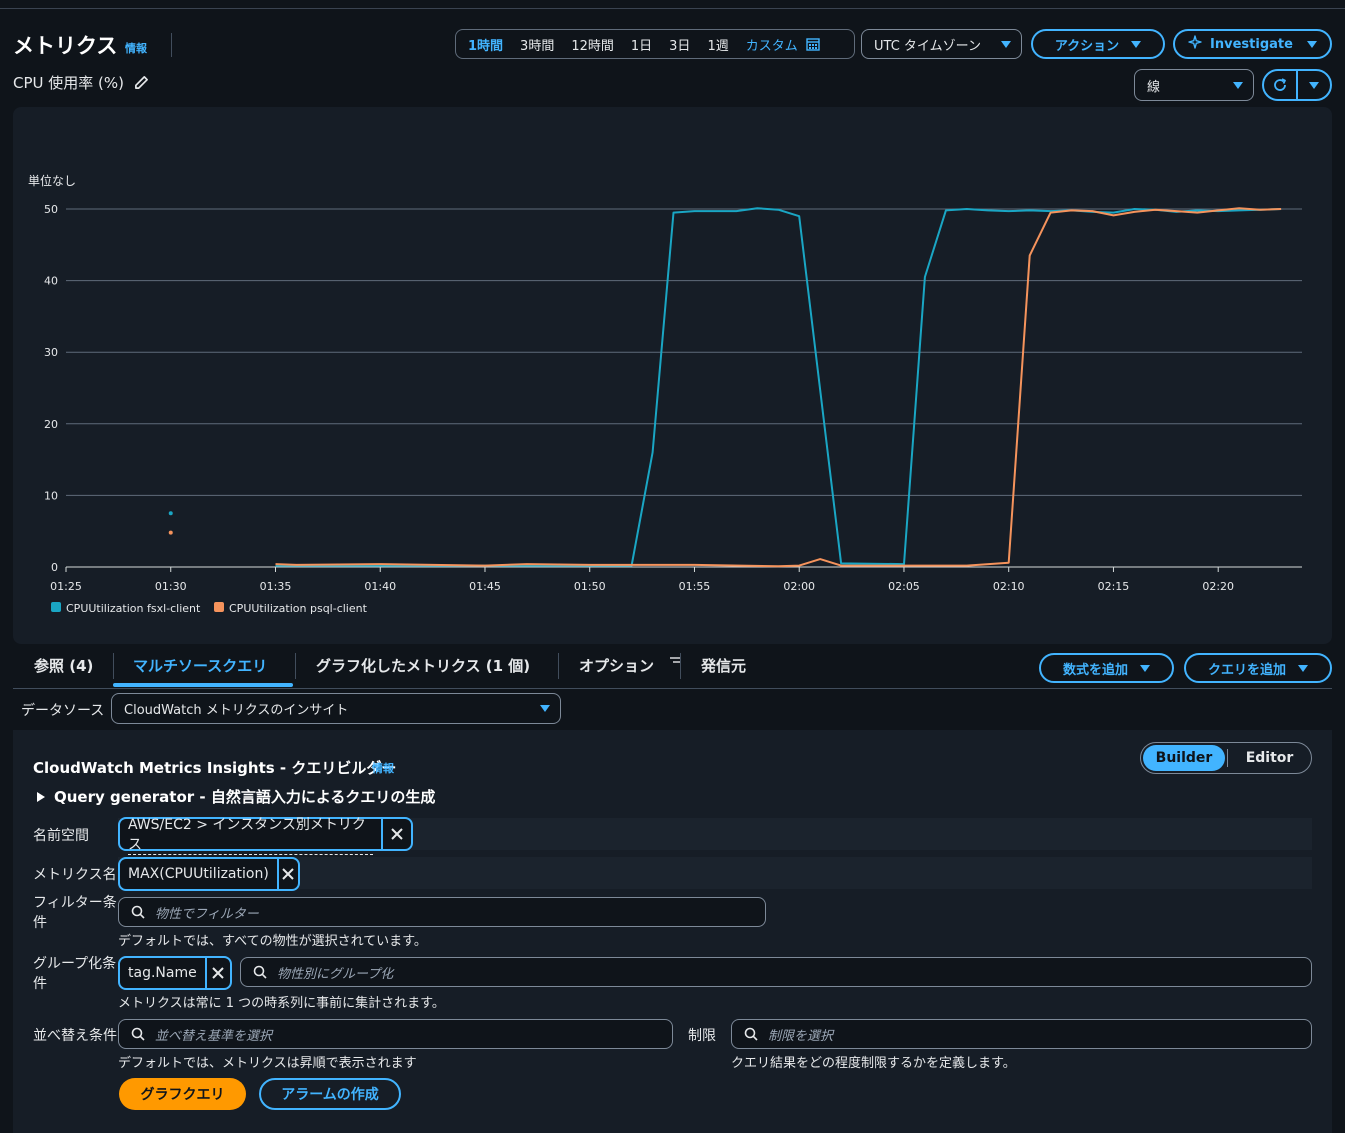 This screenshot has height=1133, width=1345. I want to click on legend-label-1: CPUUtilization fsxl-client, so click(133, 608).